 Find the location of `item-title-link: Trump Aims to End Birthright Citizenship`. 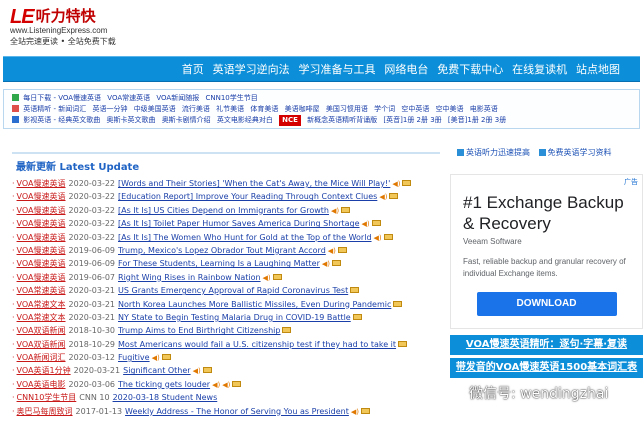

item-title-link: Trump Aims to End Birthright Citizenship is located at coordinates (199, 330).